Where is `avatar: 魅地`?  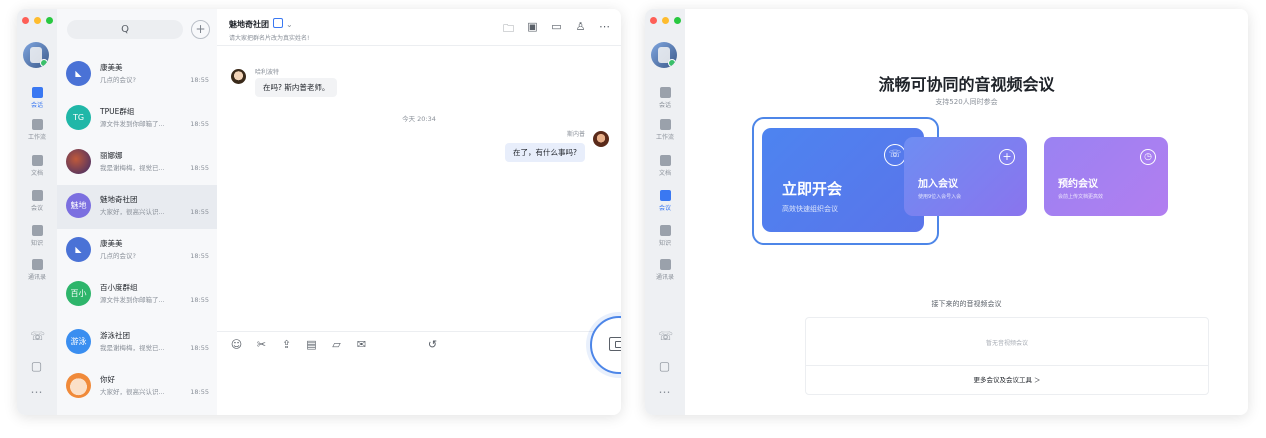 avatar: 魅地 is located at coordinates (78, 205).